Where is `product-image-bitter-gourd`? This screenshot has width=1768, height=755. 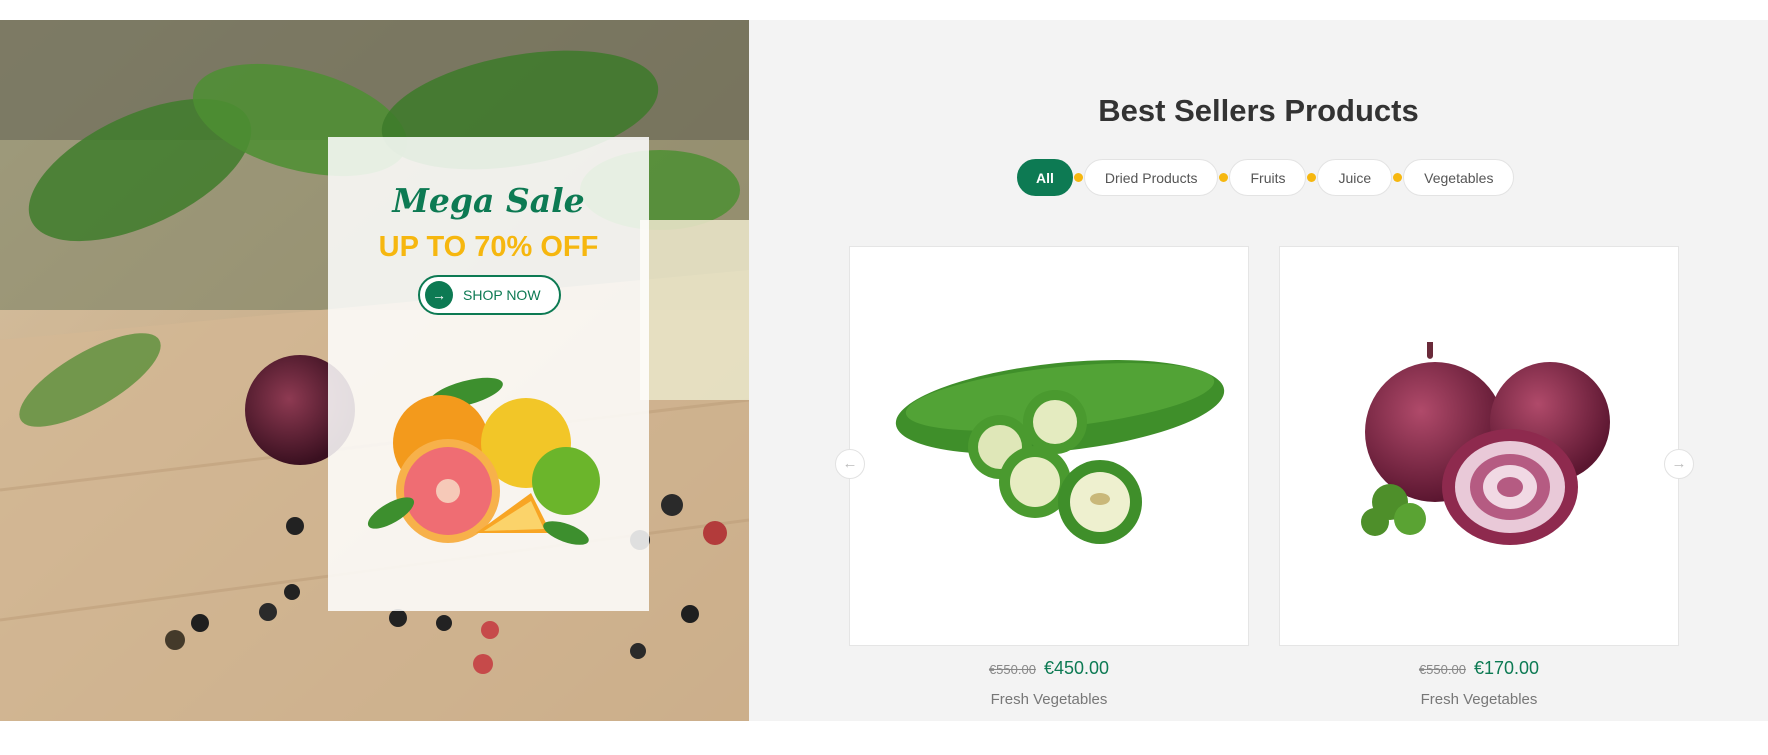 product-image-bitter-gourd is located at coordinates (1060, 451).